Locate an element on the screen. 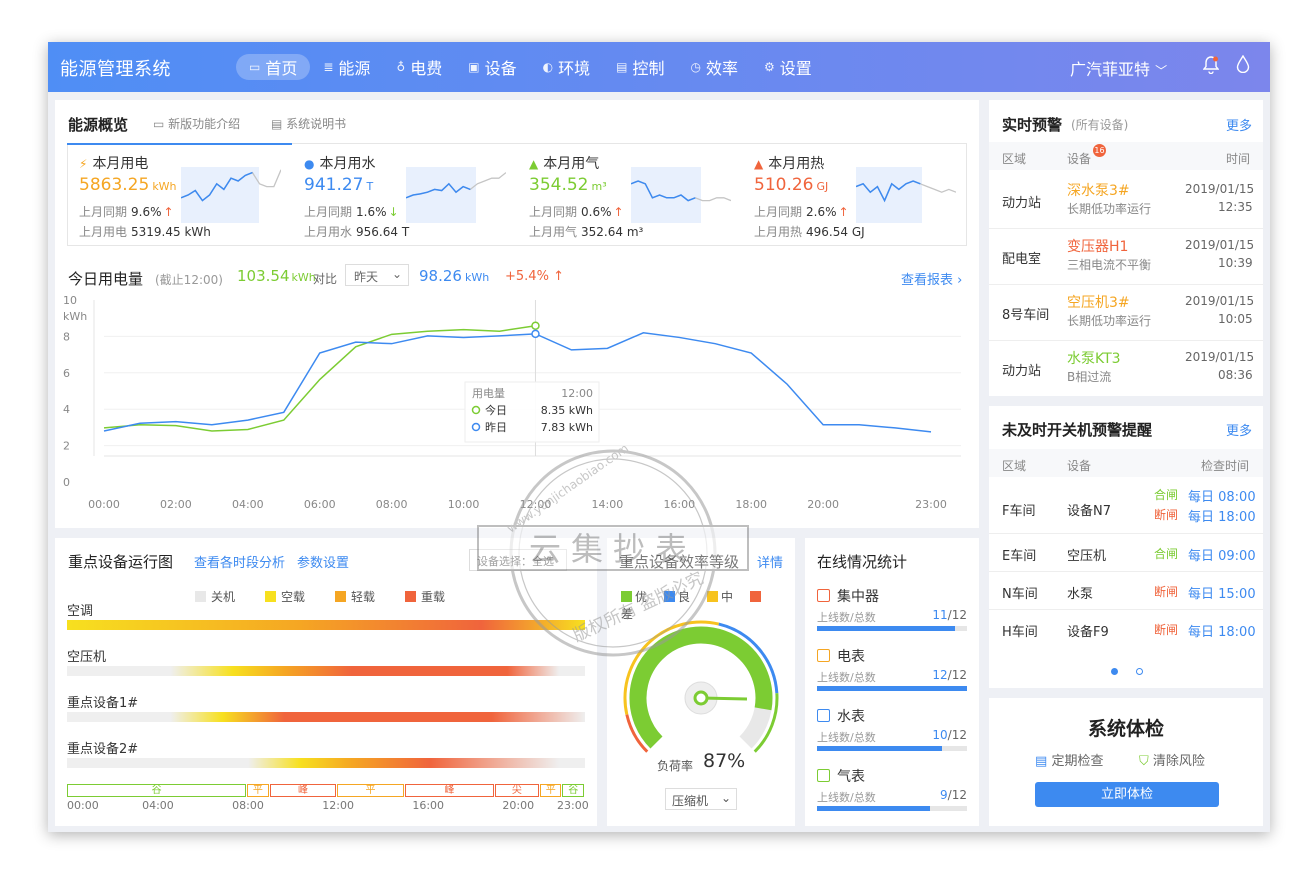  period-analysis-link: 查看各时段分析 is located at coordinates (239, 561).